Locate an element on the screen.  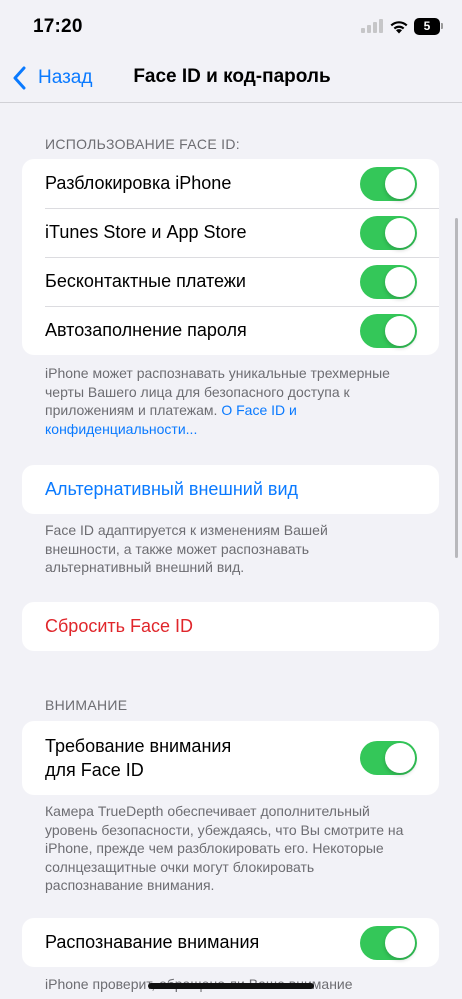
attention-group: Требование внимания для Face ID is located at coordinates (230, 758).